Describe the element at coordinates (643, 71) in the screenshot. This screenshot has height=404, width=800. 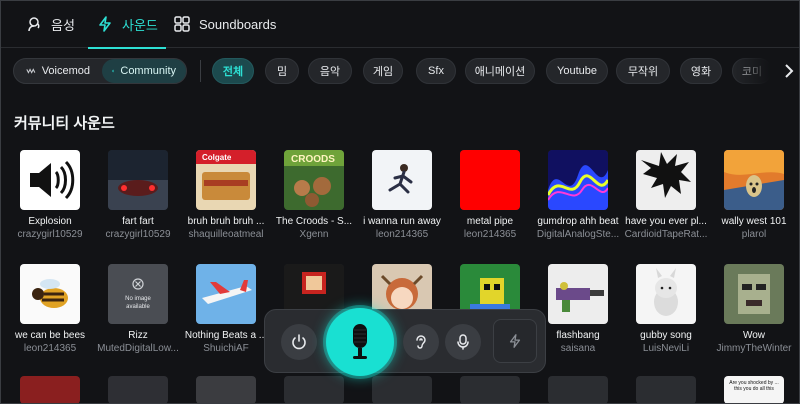
I see `category-chip: 무작위` at that location.